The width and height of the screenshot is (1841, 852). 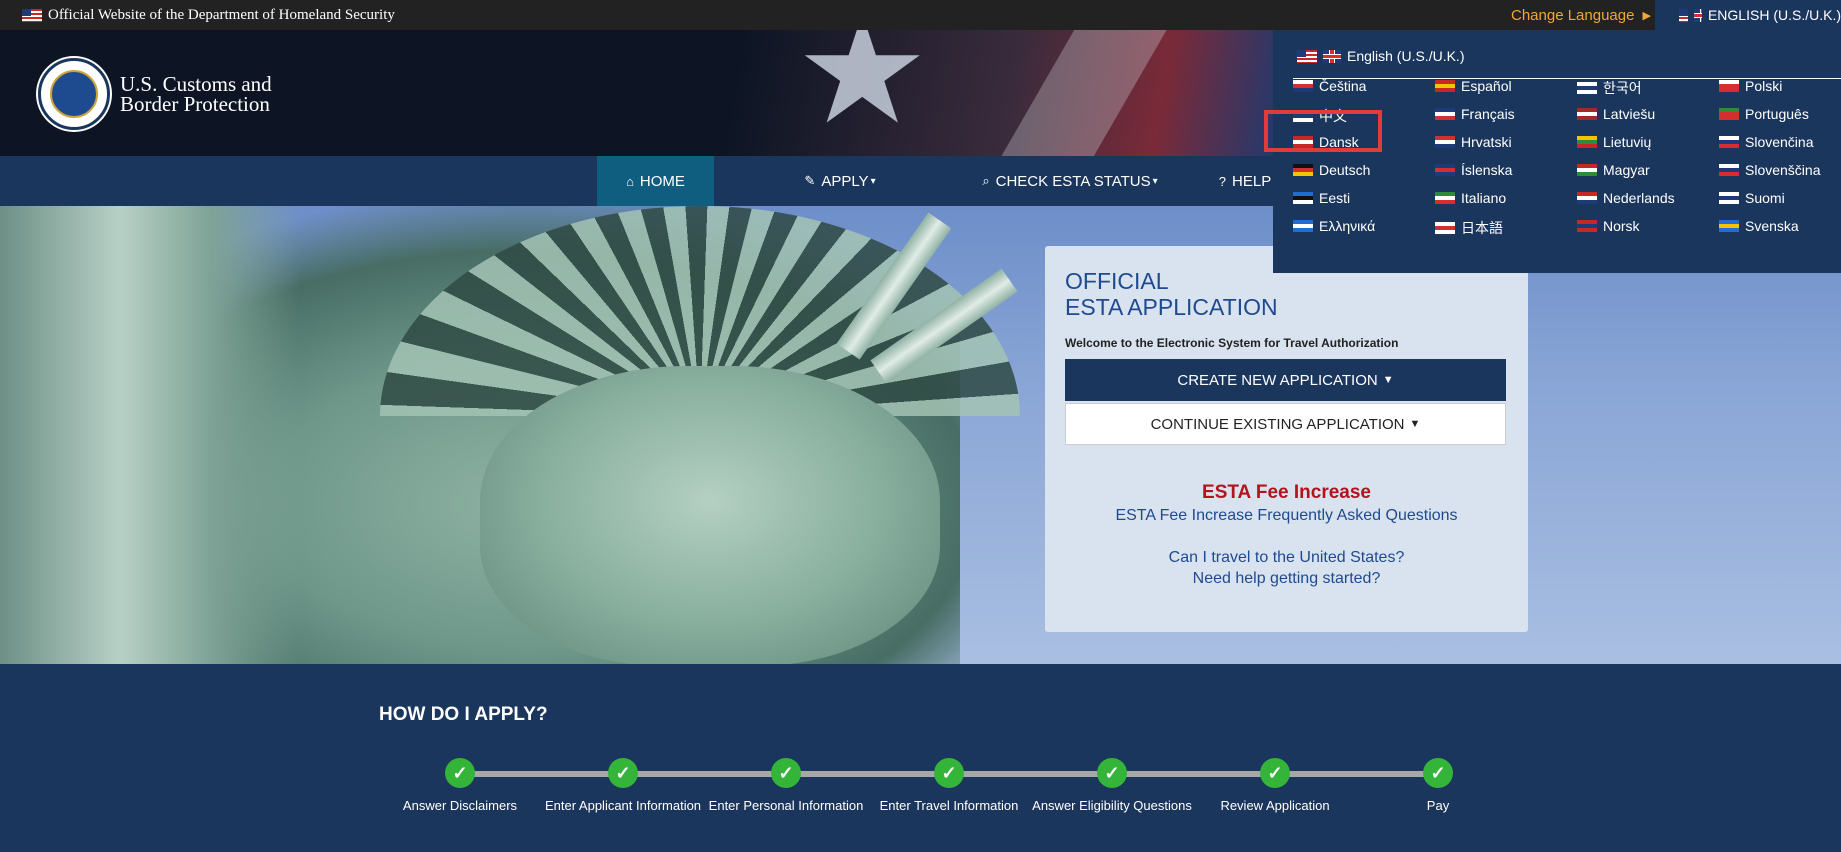 I want to click on language-option: Slovenščina, so click(x=1770, y=170).